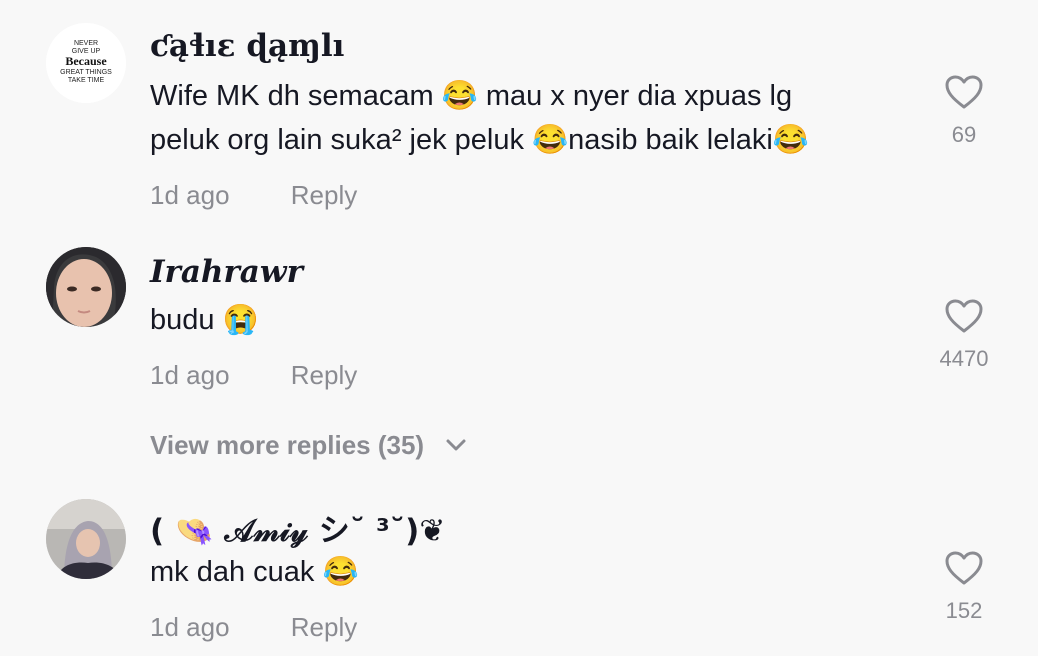  I want to click on username: Irahrawr, so click(226, 272).